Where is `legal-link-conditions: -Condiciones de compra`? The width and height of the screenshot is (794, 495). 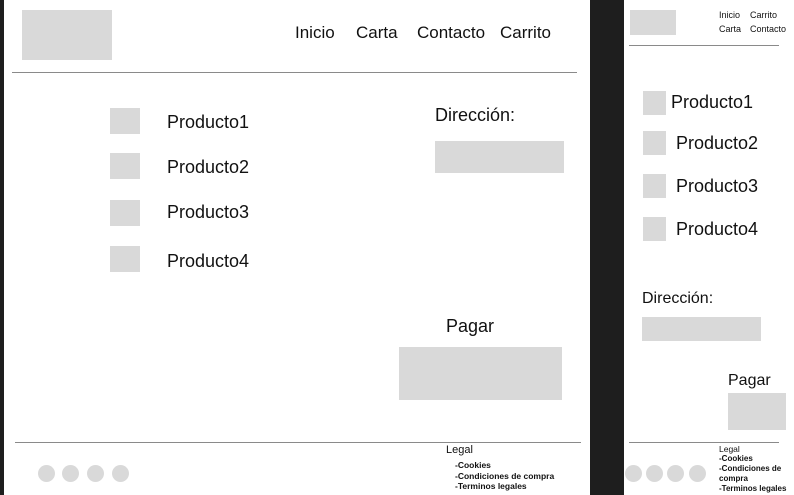 legal-link-conditions: -Condiciones de compra is located at coordinates (504, 476).